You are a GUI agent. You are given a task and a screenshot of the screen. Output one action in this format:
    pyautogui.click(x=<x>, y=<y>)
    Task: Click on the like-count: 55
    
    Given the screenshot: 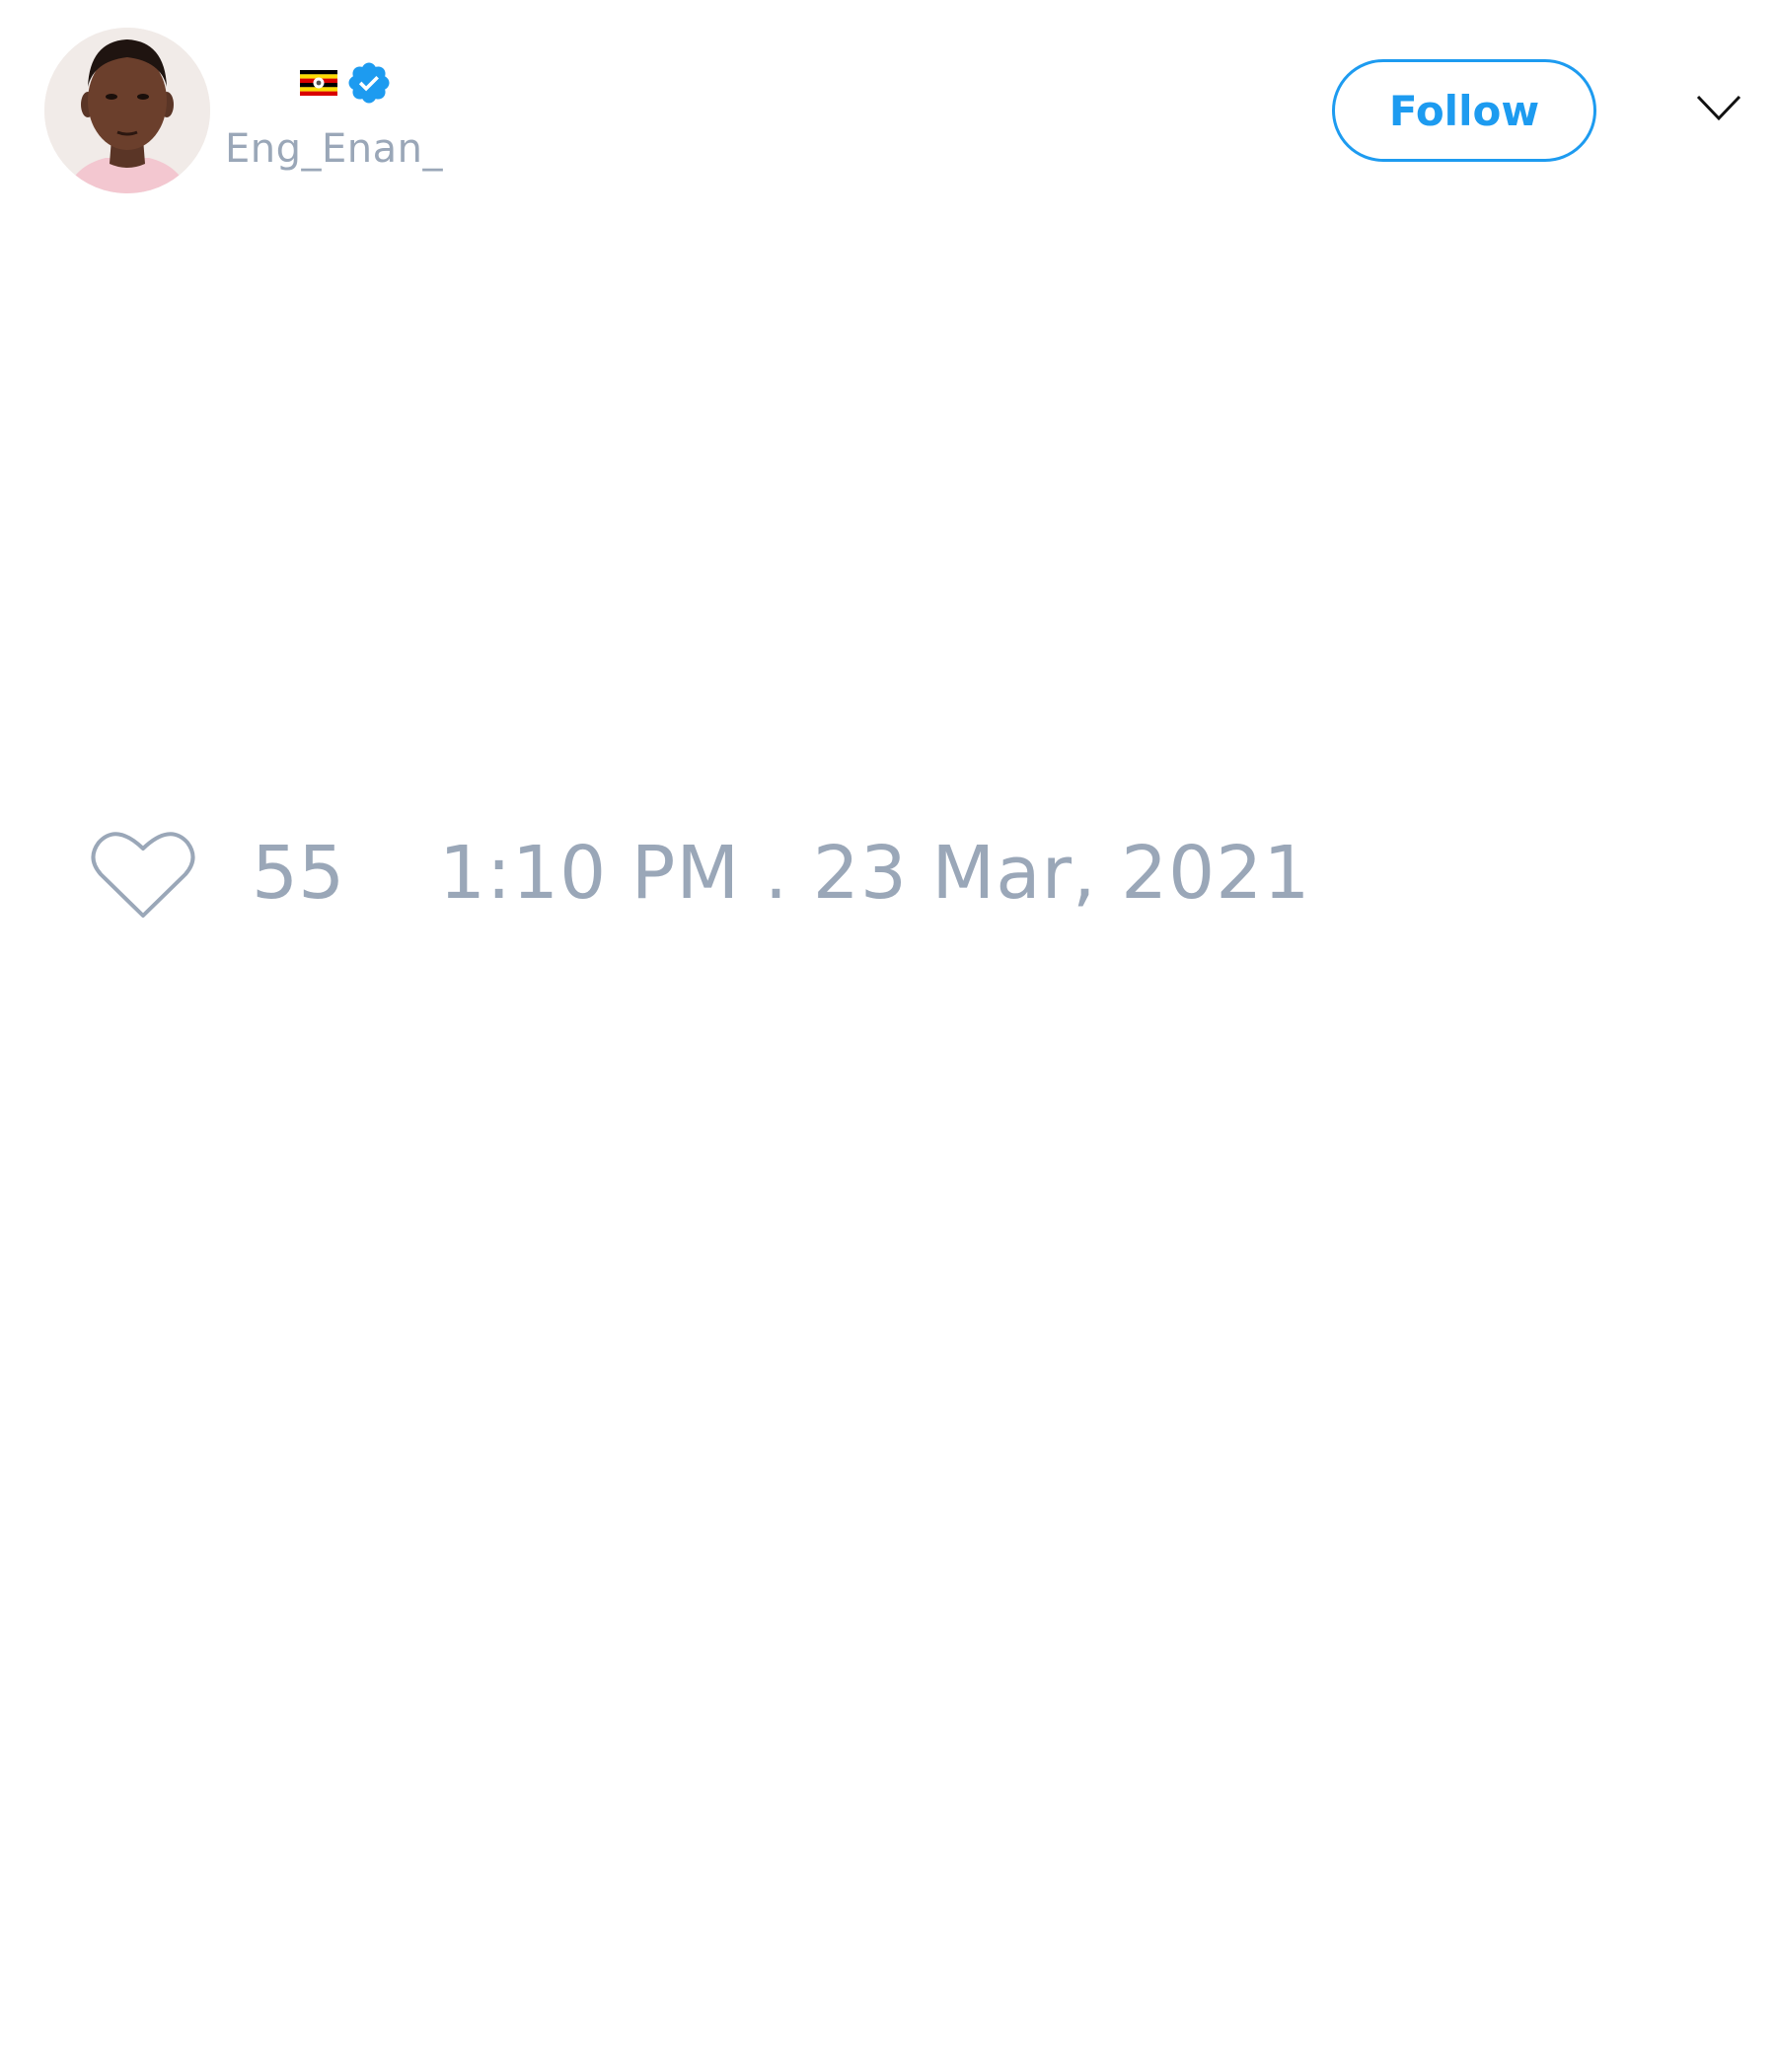 What is the action you would take?
    pyautogui.click(x=298, y=874)
    